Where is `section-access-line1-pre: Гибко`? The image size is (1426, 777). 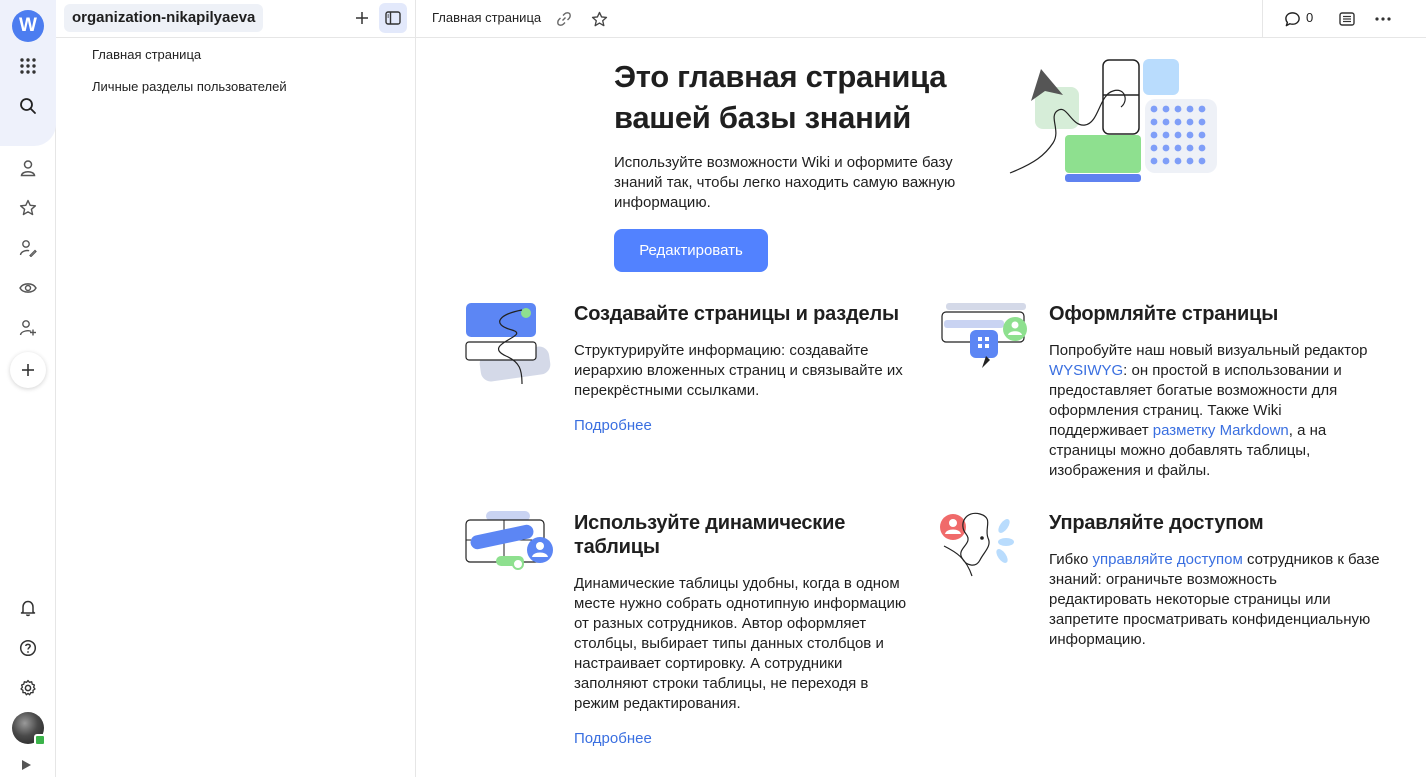 section-access-line1-pre: Гибко is located at coordinates (1071, 559).